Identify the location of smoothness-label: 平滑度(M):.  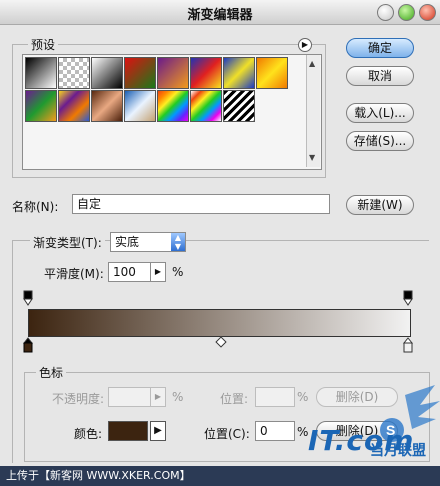
(74, 274).